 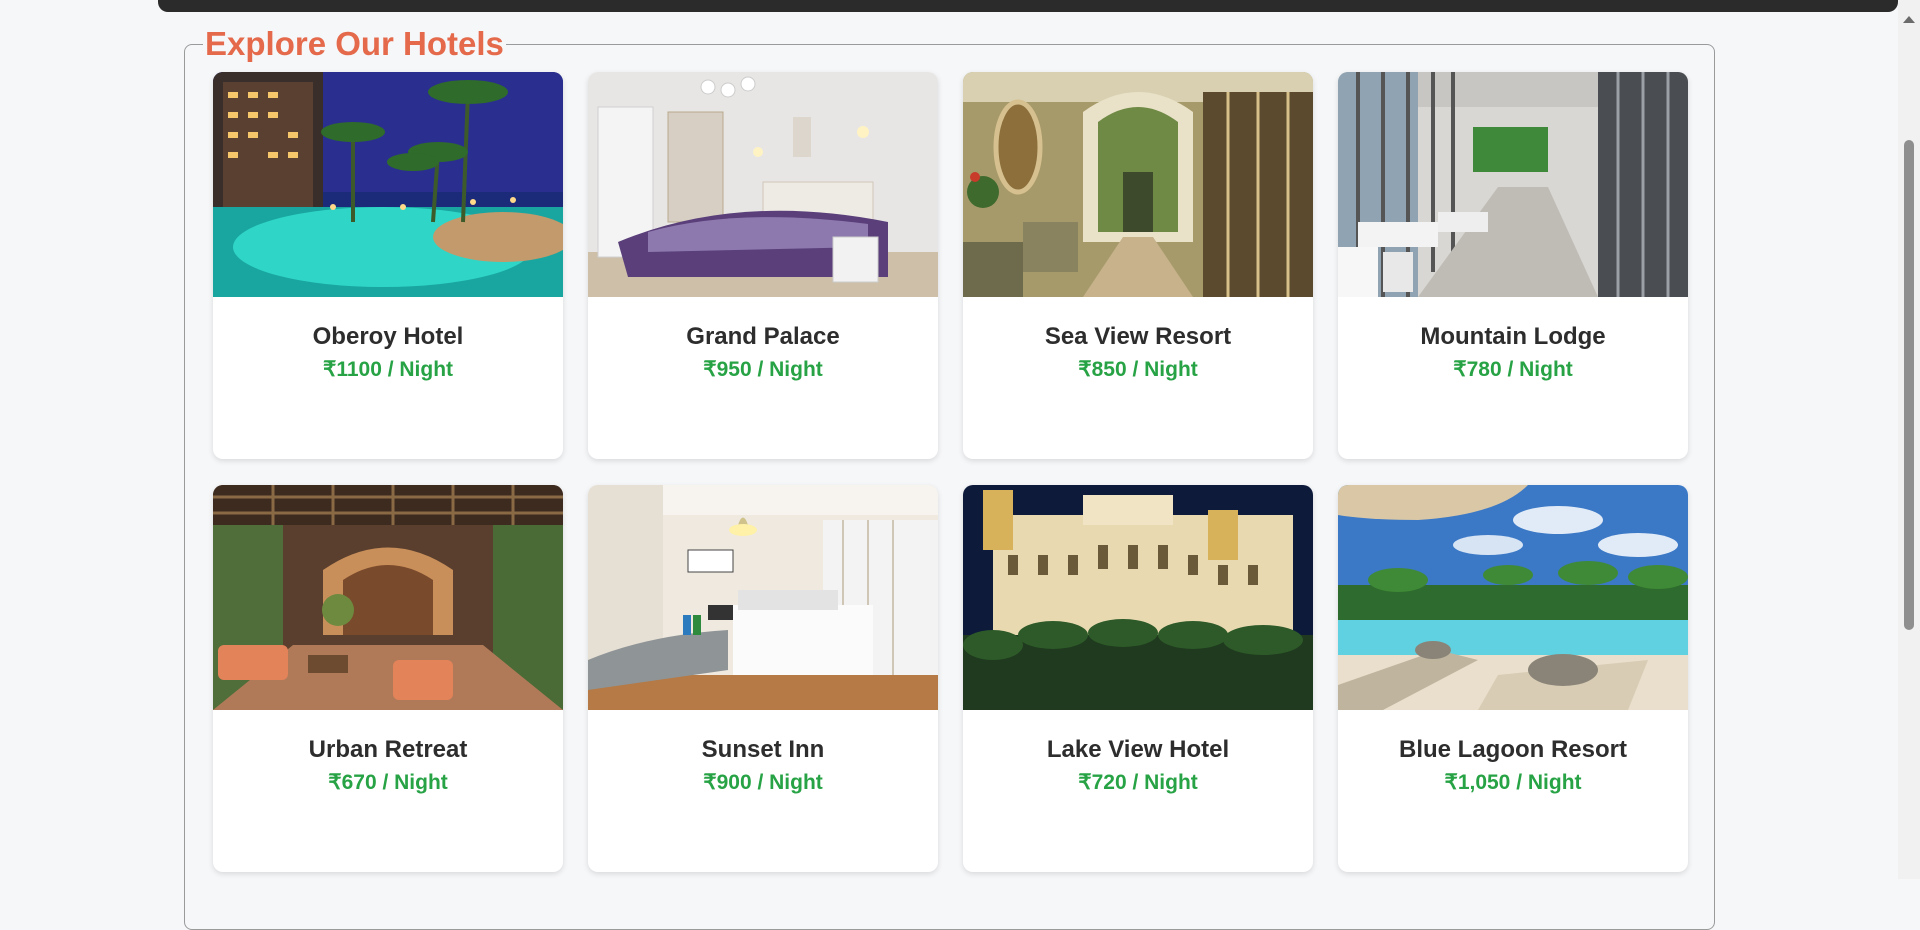 I want to click on scrollbar-thumb, so click(x=1909, y=385).